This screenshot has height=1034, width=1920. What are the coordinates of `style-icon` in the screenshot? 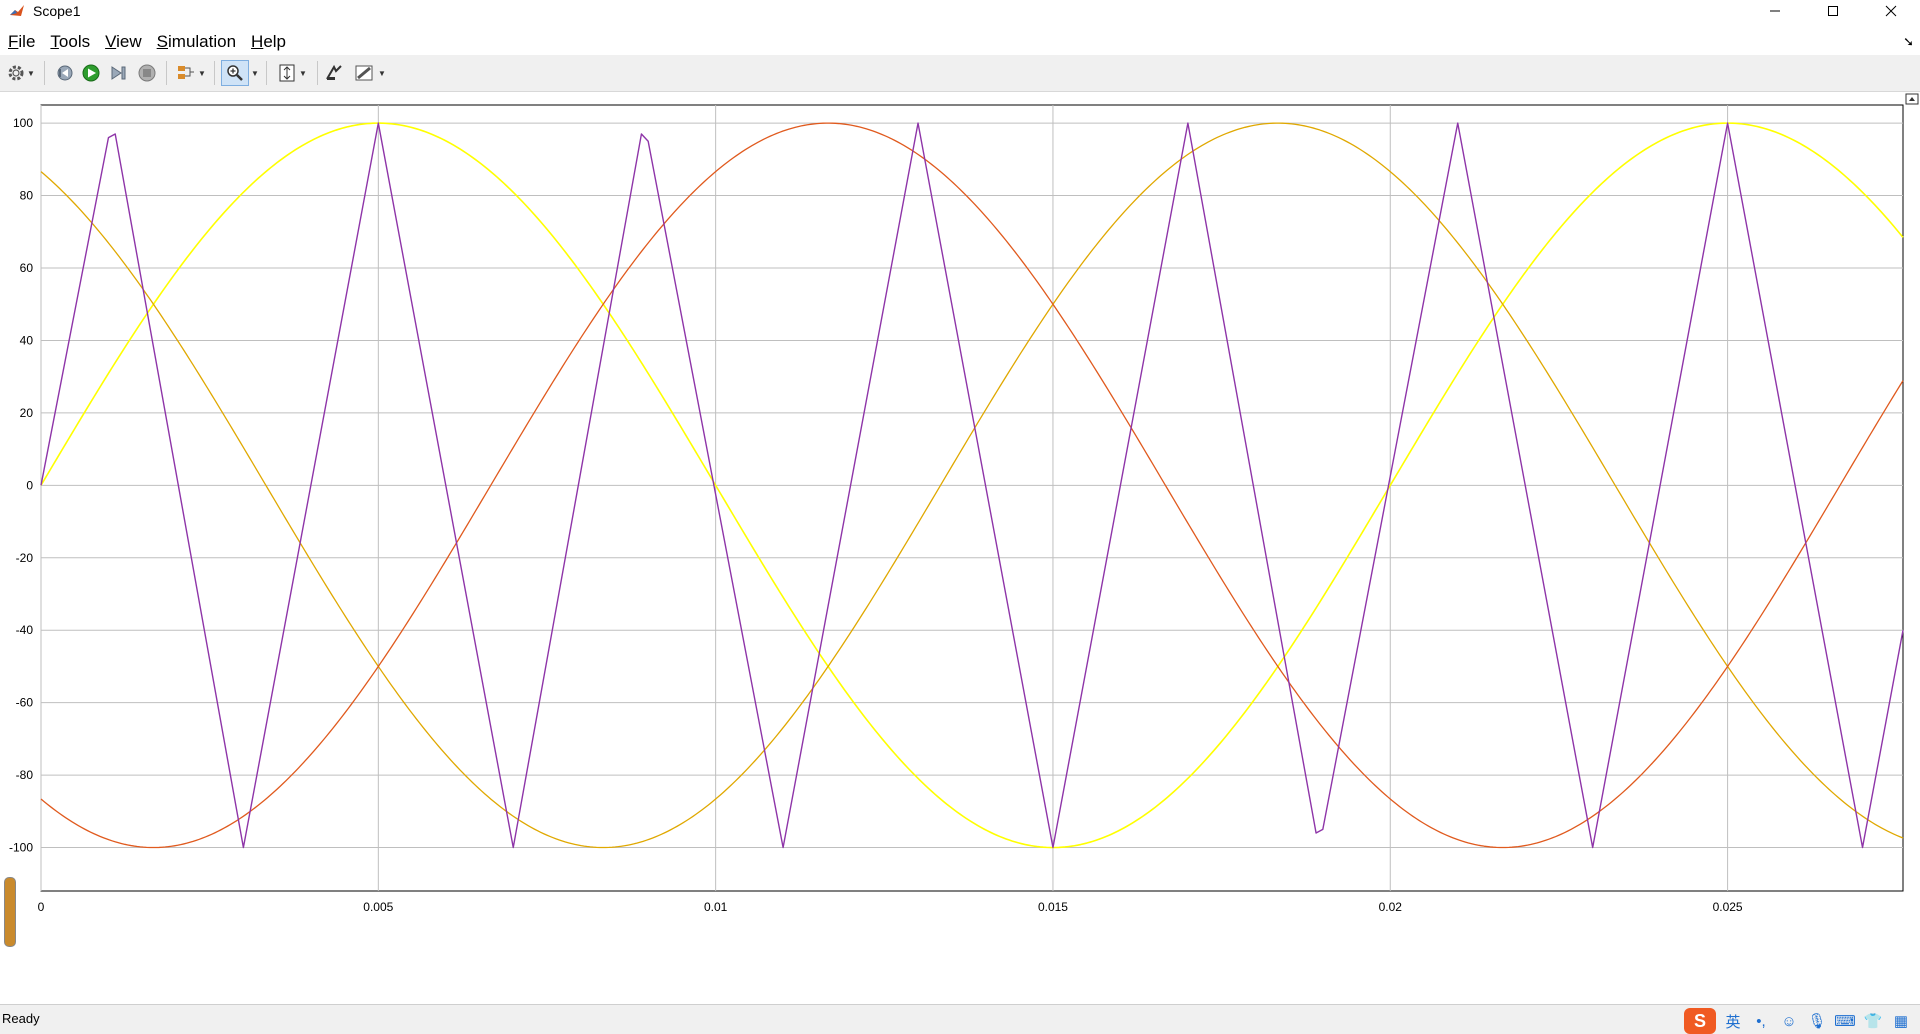 It's located at (364, 73).